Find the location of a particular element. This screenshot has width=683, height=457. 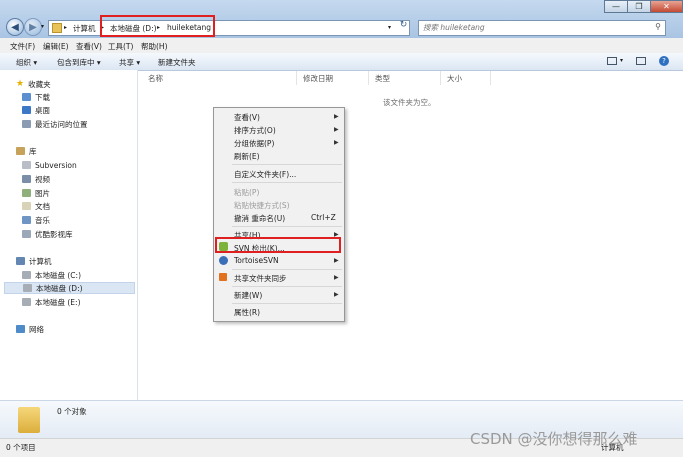

nav-item-label: 桌面 is located at coordinates (42, 110).